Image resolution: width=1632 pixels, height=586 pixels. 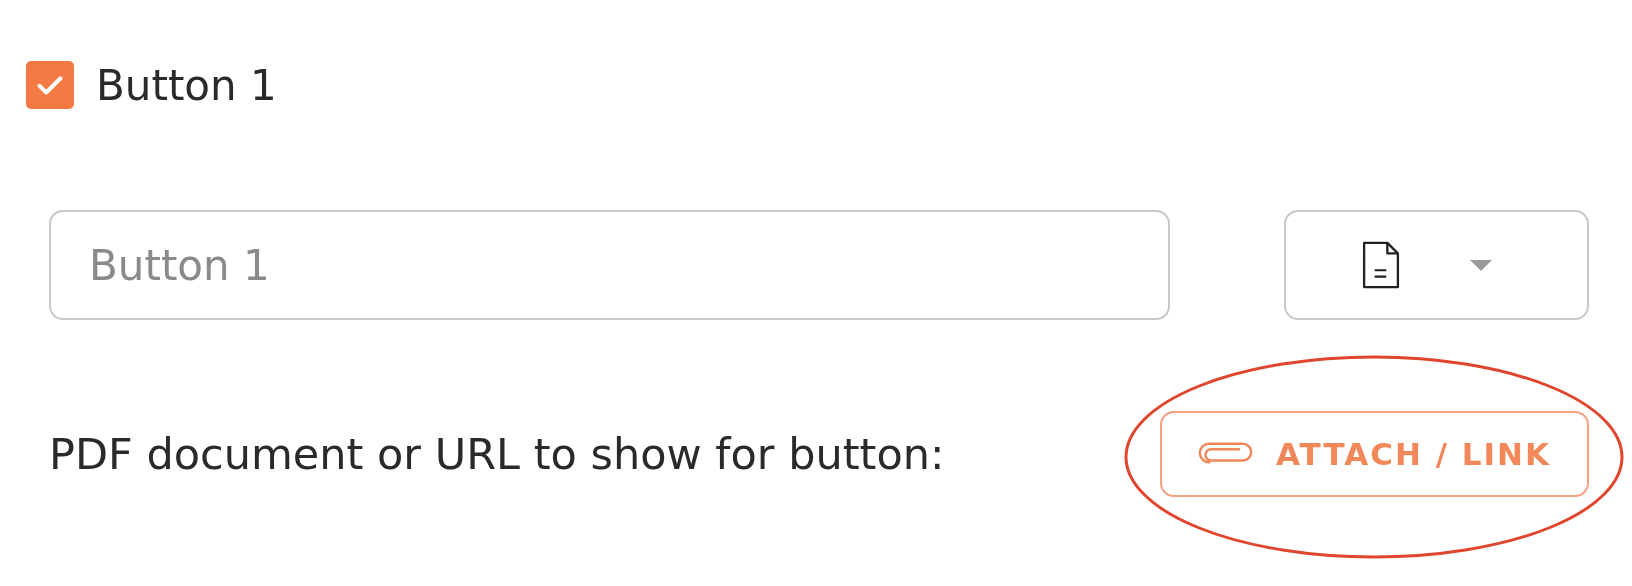 What do you see at coordinates (1481, 265) in the screenshot?
I see `caret-icon` at bounding box center [1481, 265].